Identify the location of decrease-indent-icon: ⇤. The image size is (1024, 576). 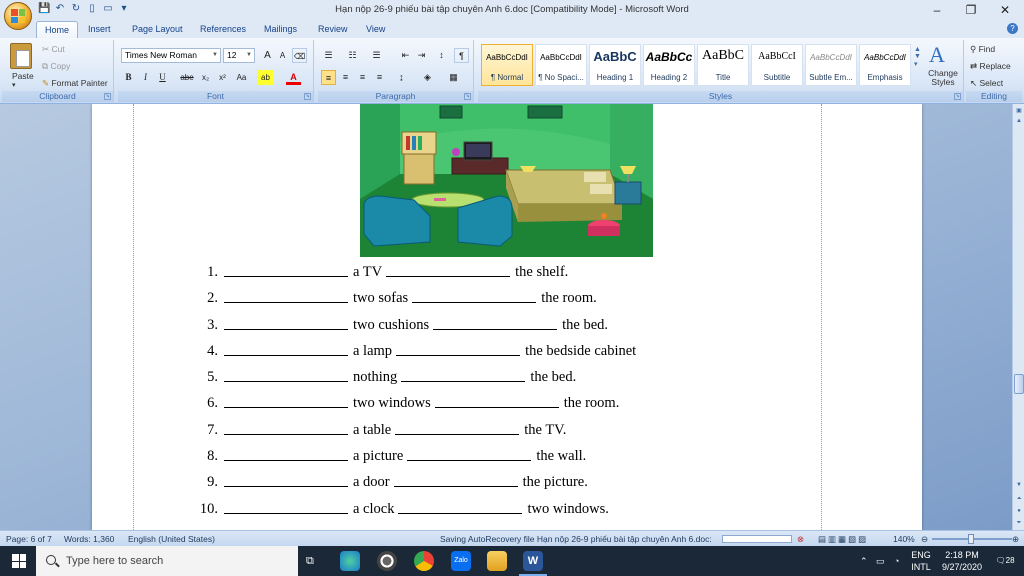
(405, 55).